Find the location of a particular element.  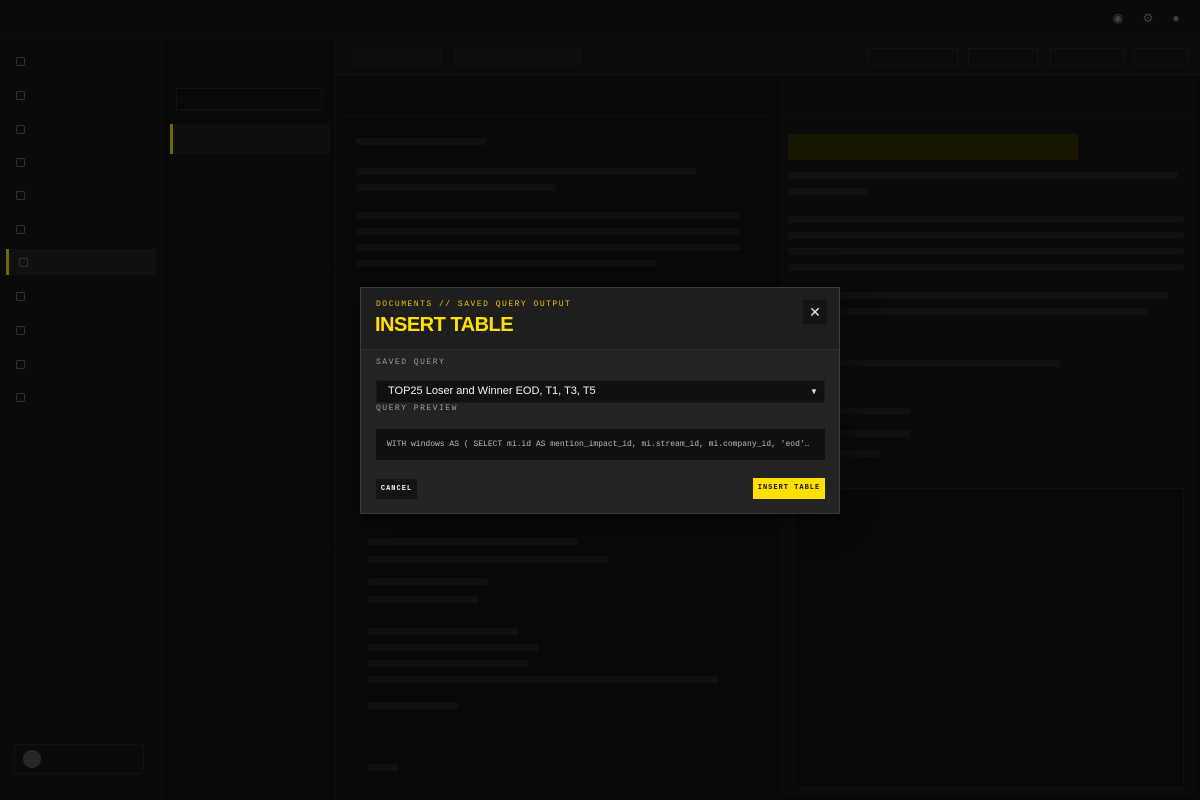

dialog-kicker: DOCUMENTS // SAVED QUERY OUTPUT is located at coordinates (474, 304).